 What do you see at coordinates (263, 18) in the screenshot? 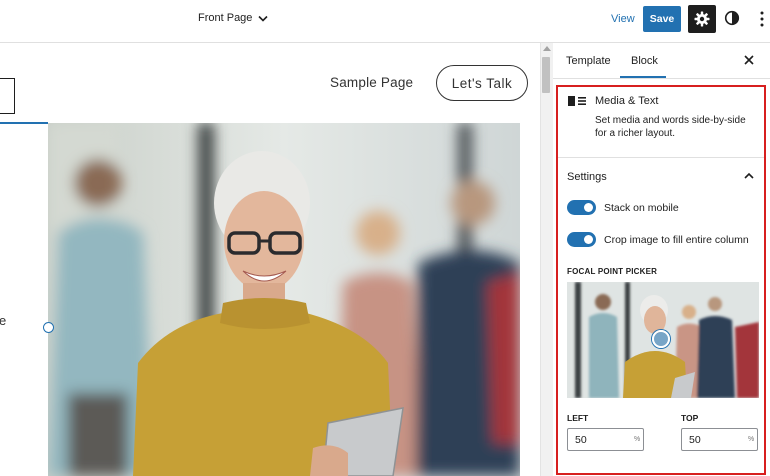
I see `chevron-down-icon` at bounding box center [263, 18].